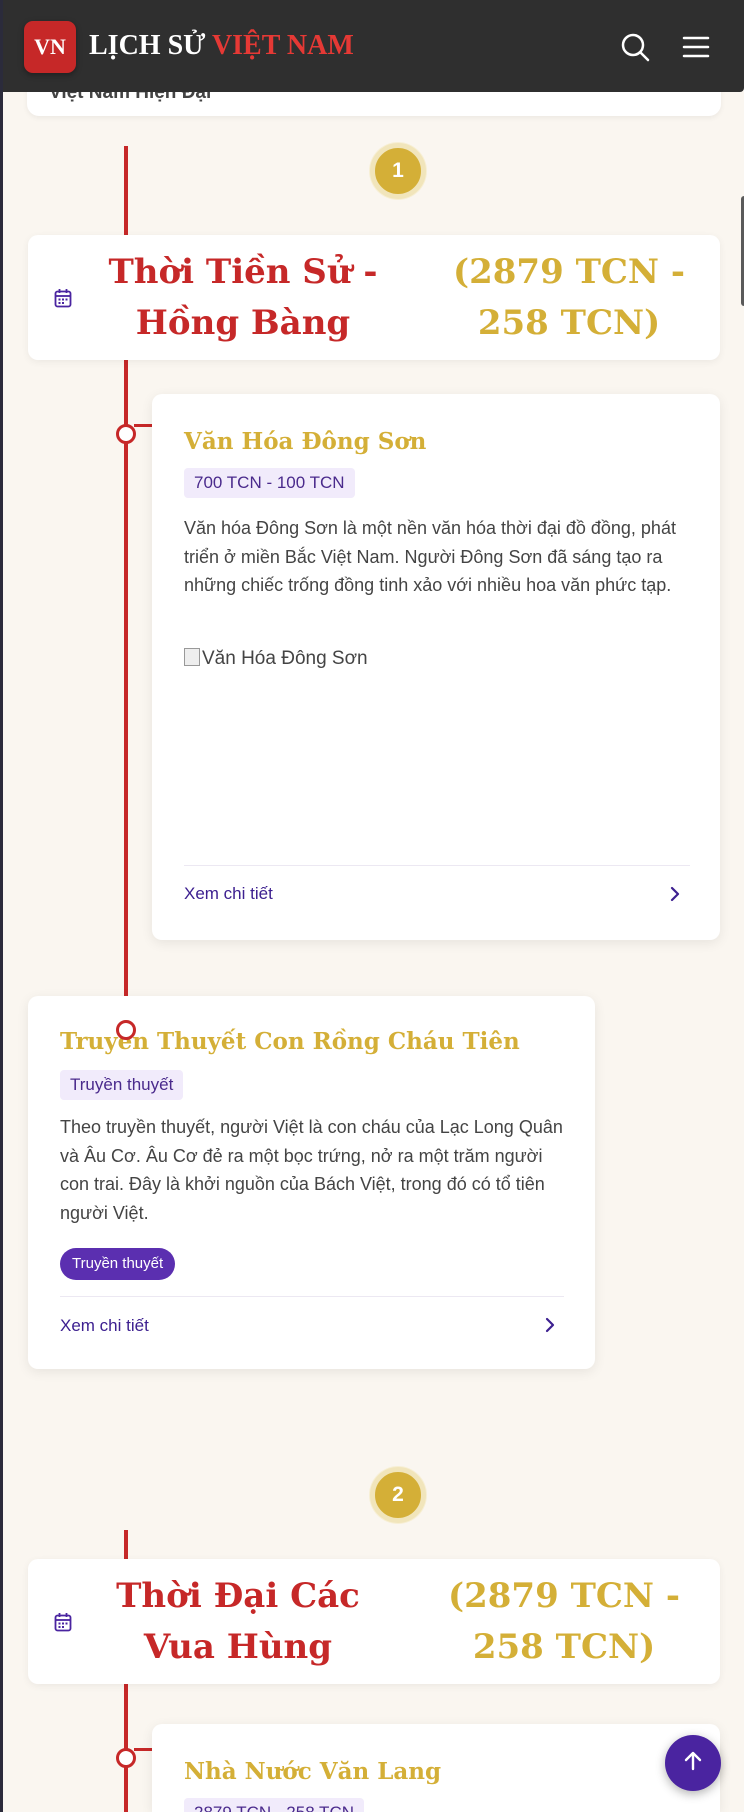  What do you see at coordinates (243, 297) in the screenshot?
I see `era-title: Thời Tiền Sử - Hồng Bàng` at bounding box center [243, 297].